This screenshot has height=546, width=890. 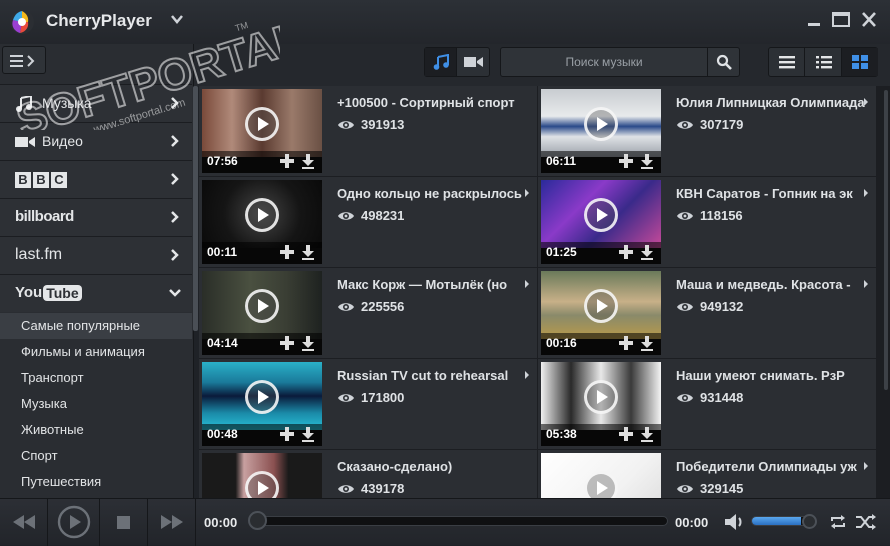 What do you see at coordinates (771, 193) in the screenshot?
I see `video-title: КВН Саратов - Гопник на эк` at bounding box center [771, 193].